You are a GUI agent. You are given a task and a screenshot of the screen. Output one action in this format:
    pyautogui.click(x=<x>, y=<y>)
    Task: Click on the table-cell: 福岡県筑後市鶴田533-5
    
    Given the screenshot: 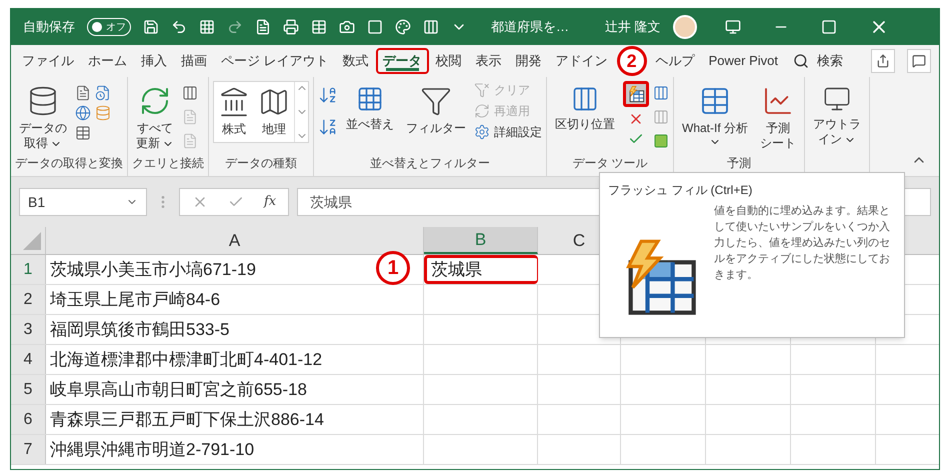 What is the action you would take?
    pyautogui.click(x=235, y=329)
    